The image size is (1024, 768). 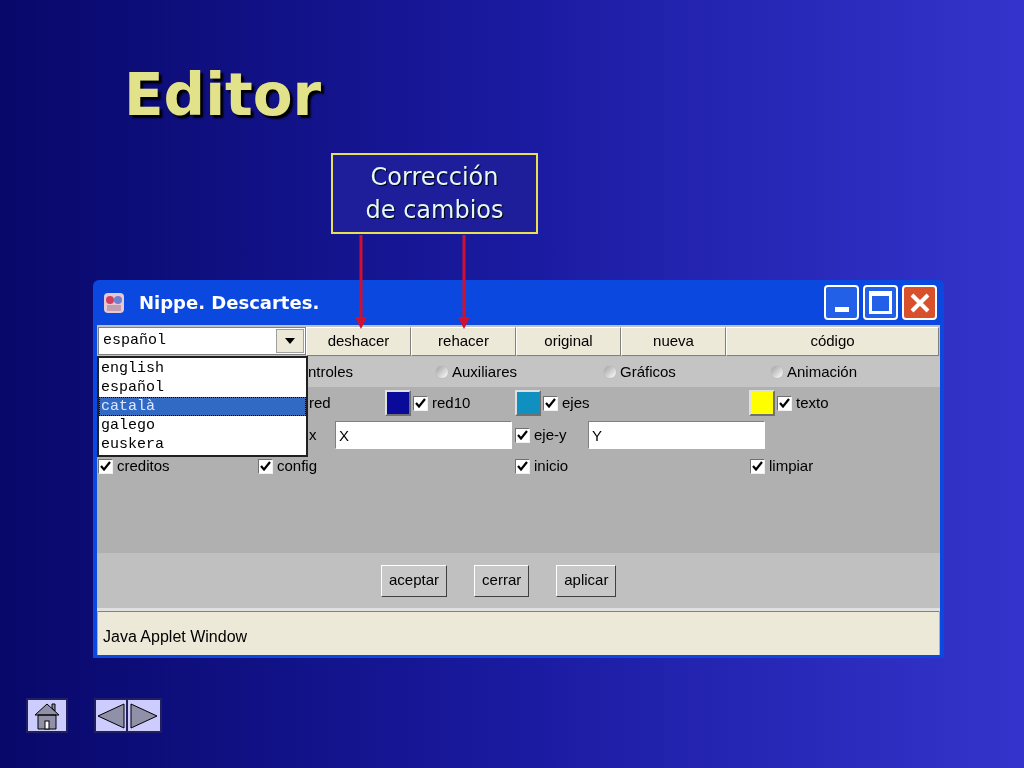 I want to click on checkbox-option: ejes, so click(x=566, y=403).